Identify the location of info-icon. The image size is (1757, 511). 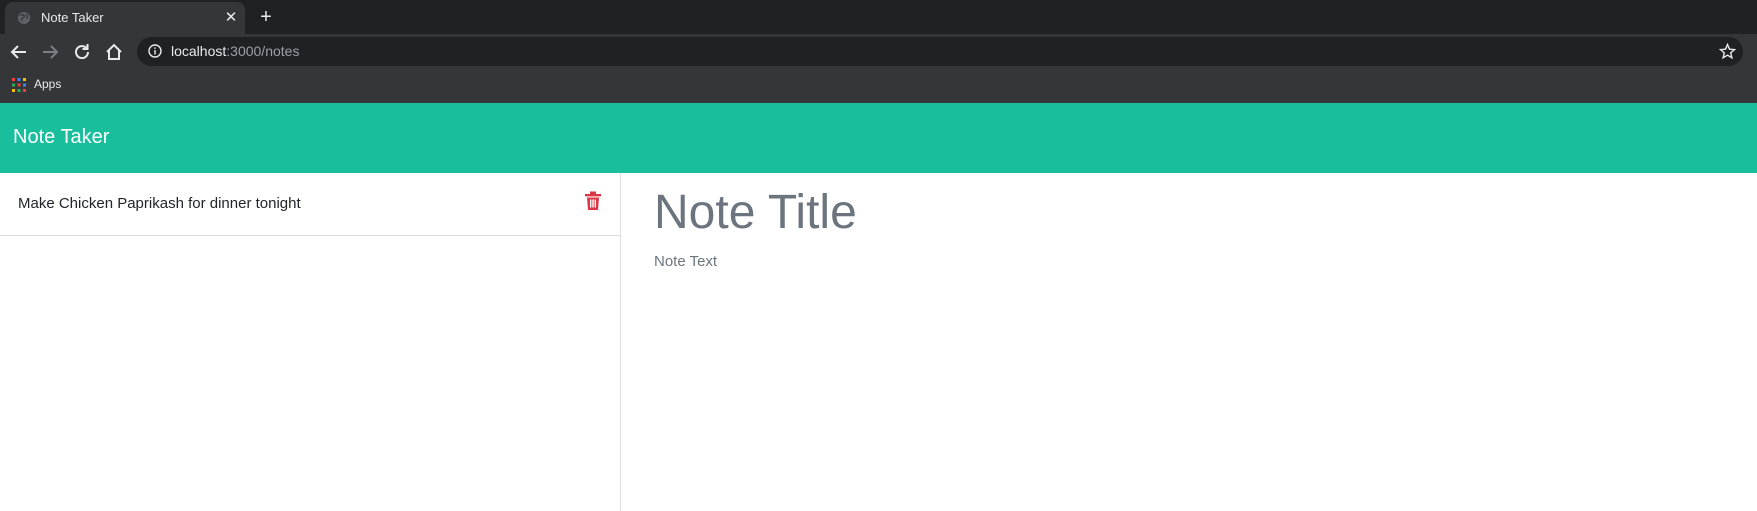
(155, 51).